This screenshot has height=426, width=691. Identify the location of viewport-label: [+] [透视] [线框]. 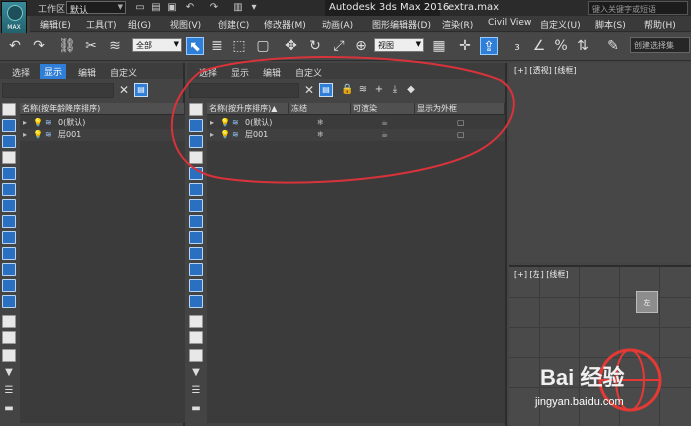
(545, 70).